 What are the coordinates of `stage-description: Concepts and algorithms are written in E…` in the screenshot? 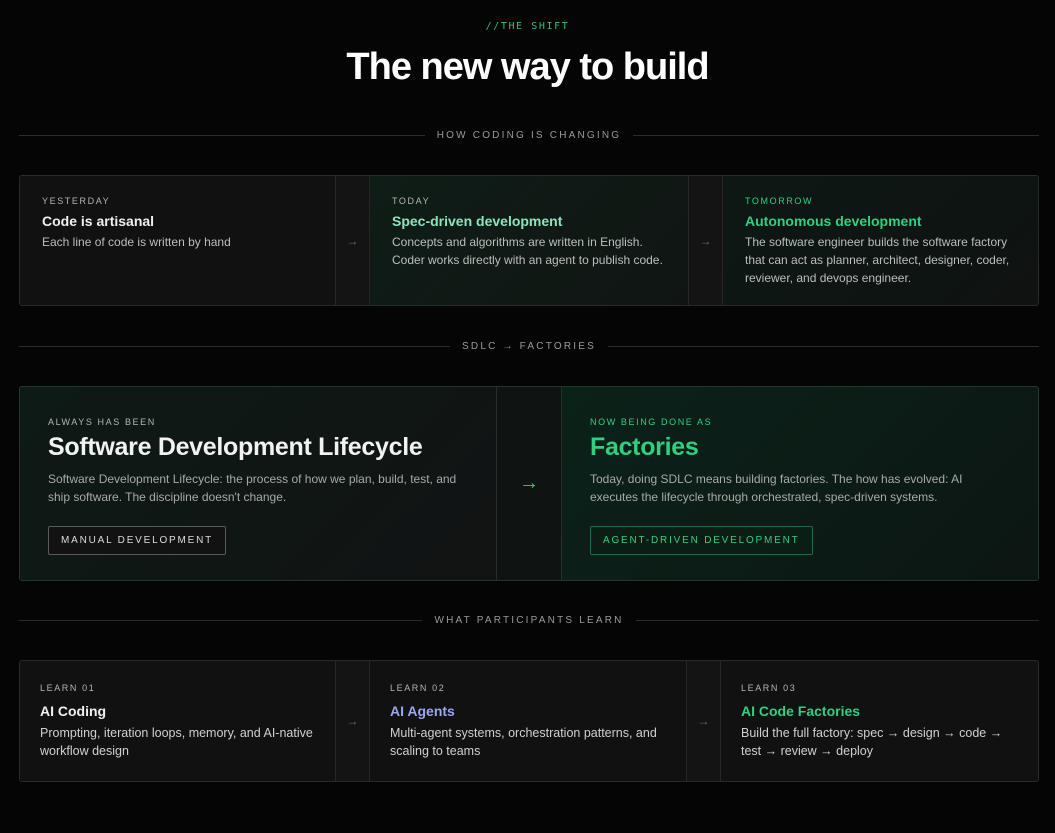 It's located at (527, 251).